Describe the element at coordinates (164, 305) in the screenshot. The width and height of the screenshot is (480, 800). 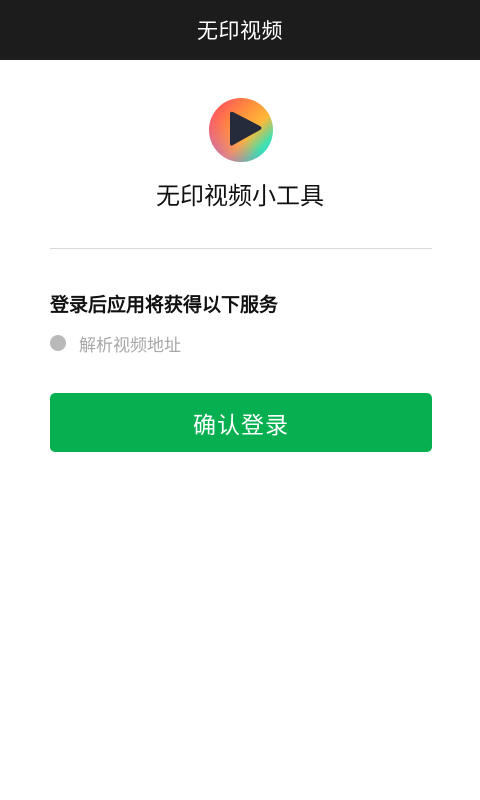
I see `permissions-title: 登录后应用将获得以下服务` at that location.